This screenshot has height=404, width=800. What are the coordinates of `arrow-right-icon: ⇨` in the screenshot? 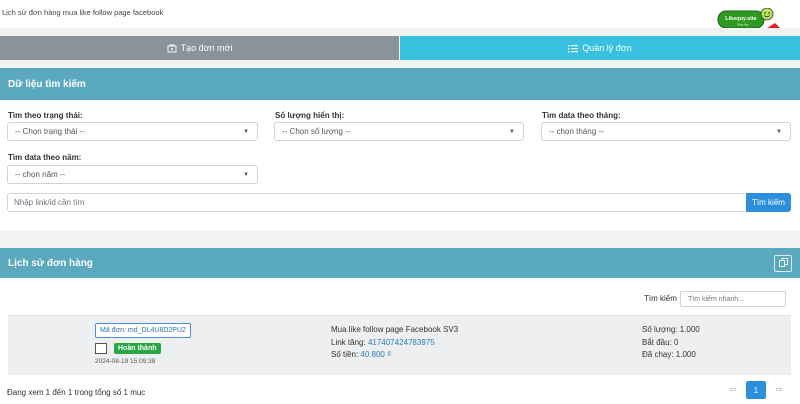 It's located at (779, 389).